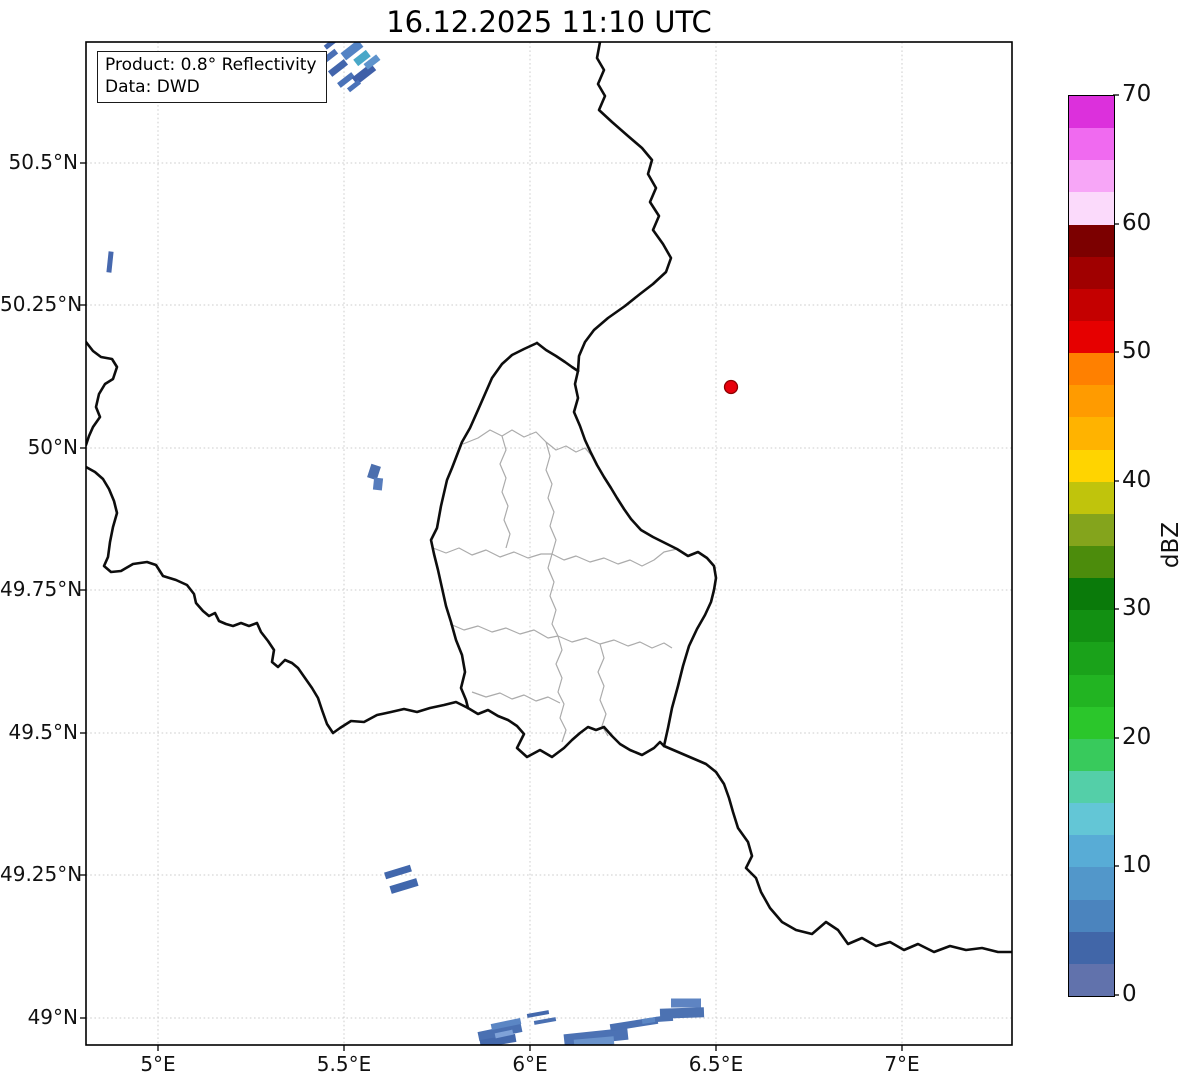 This screenshot has height=1081, width=1202. What do you see at coordinates (1137, 480) in the screenshot?
I see `colorbar-tick-label: 40` at bounding box center [1137, 480].